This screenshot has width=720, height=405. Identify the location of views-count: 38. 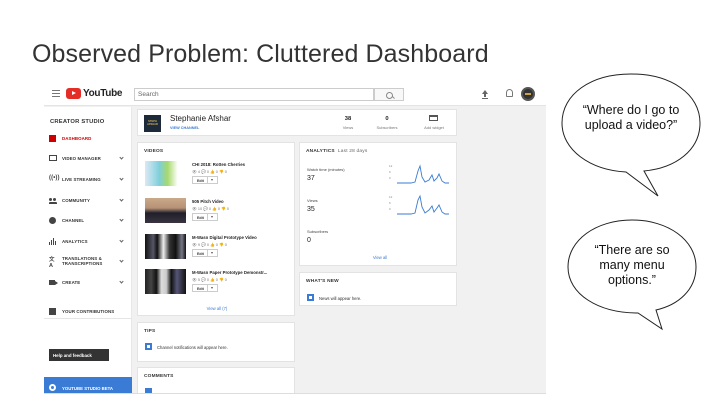
(348, 119).